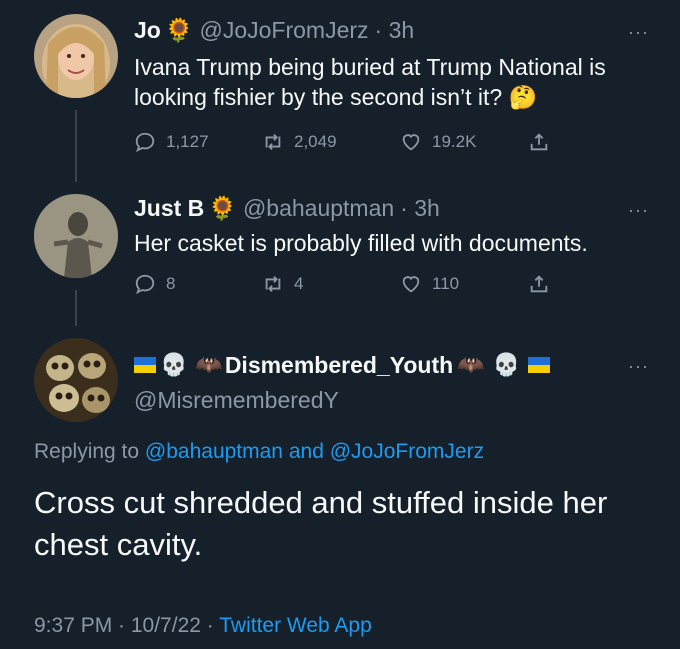  What do you see at coordinates (214, 451) in the screenshot?
I see `replying-user-link: @bahauptman` at bounding box center [214, 451].